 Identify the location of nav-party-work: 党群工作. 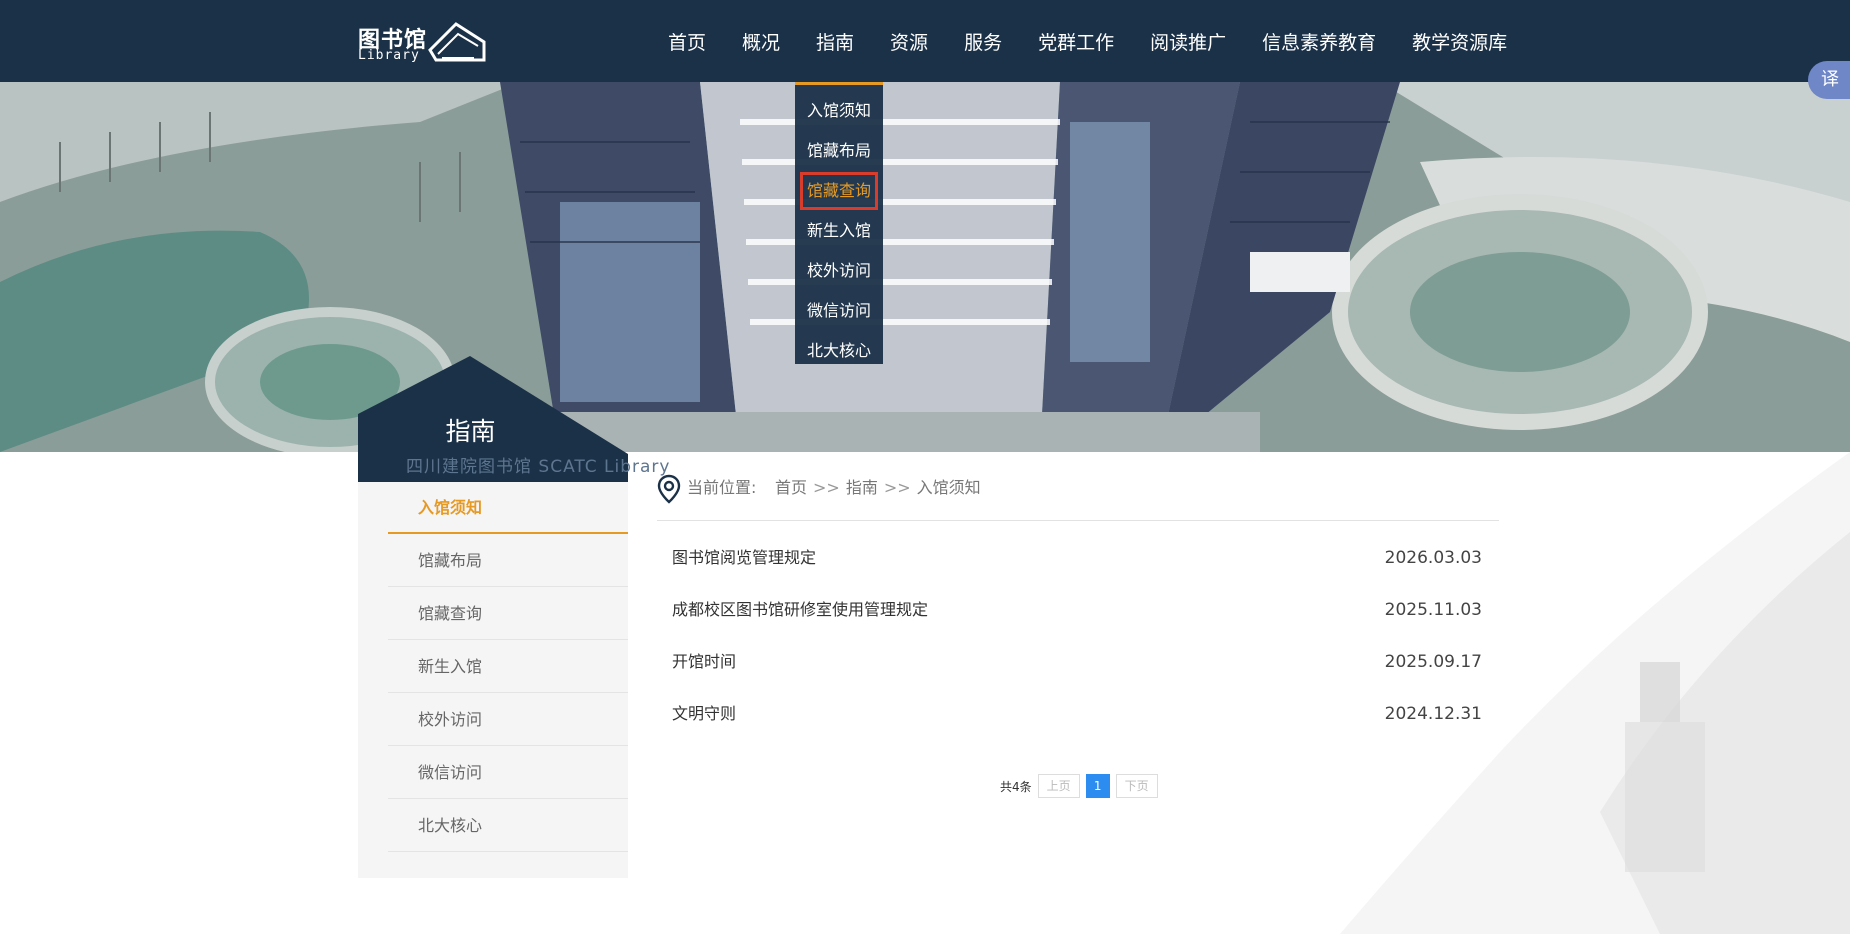
(1076, 41).